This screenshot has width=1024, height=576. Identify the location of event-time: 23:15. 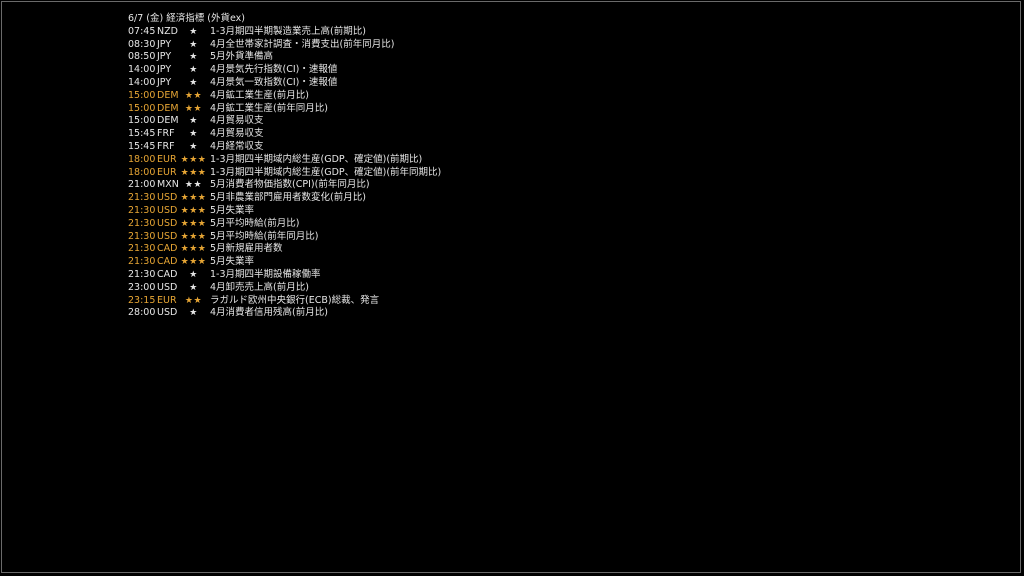
(142, 300).